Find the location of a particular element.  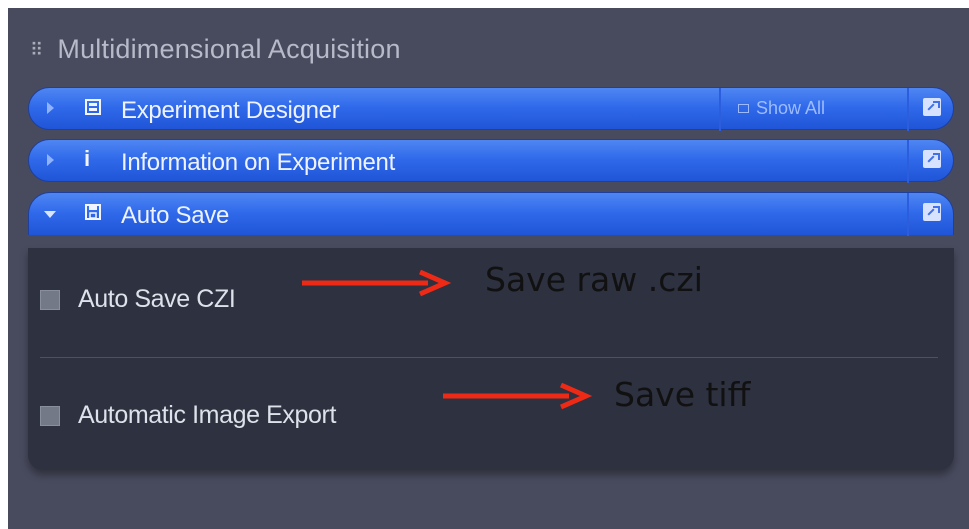

auto-save-czi-checkbox is located at coordinates (50, 299).